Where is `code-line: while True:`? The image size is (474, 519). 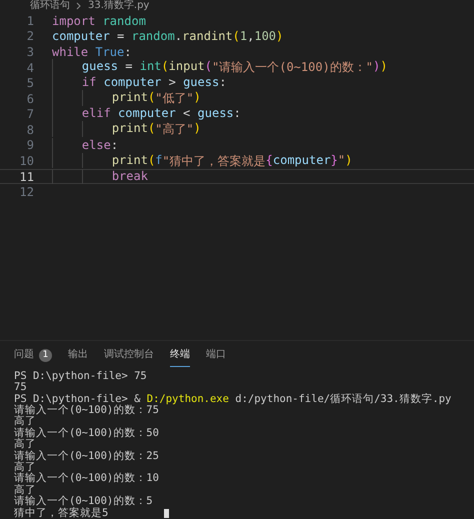 code-line: while True: is located at coordinates (92, 51).